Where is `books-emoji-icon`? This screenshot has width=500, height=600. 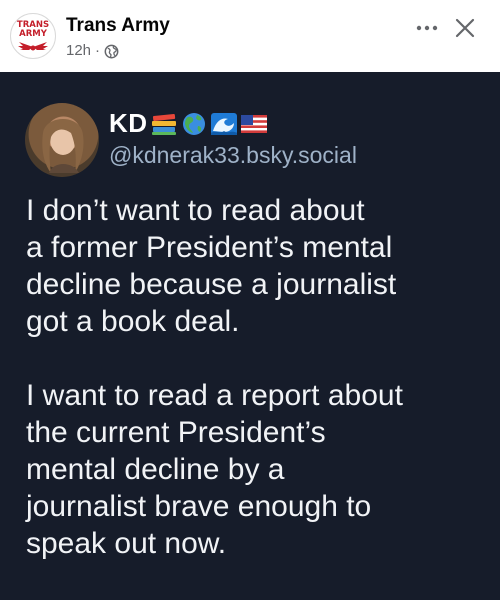
books-emoji-icon is located at coordinates (163, 124).